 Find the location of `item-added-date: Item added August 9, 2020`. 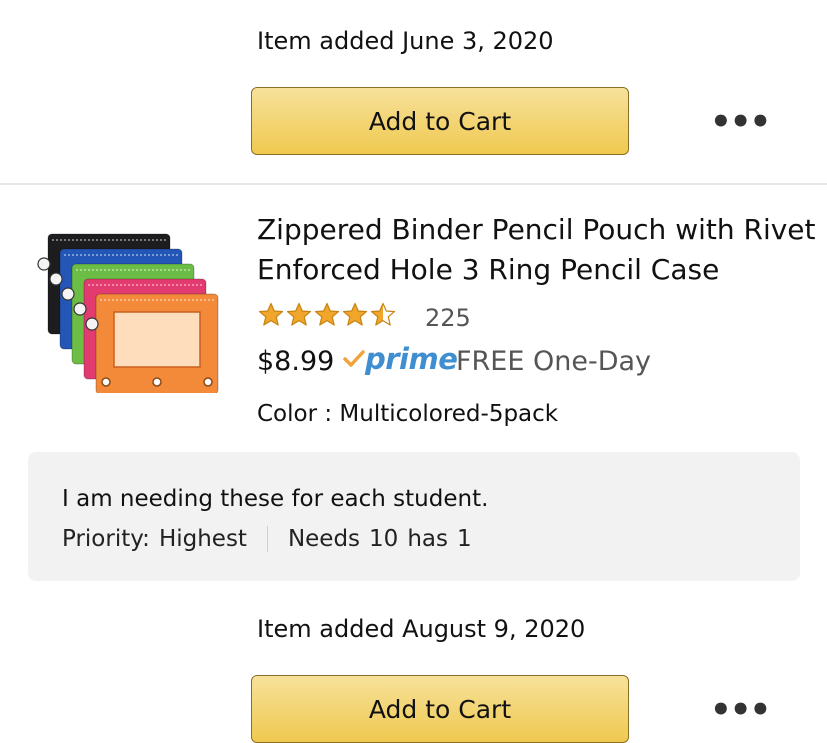

item-added-date: Item added August 9, 2020 is located at coordinates (421, 629).